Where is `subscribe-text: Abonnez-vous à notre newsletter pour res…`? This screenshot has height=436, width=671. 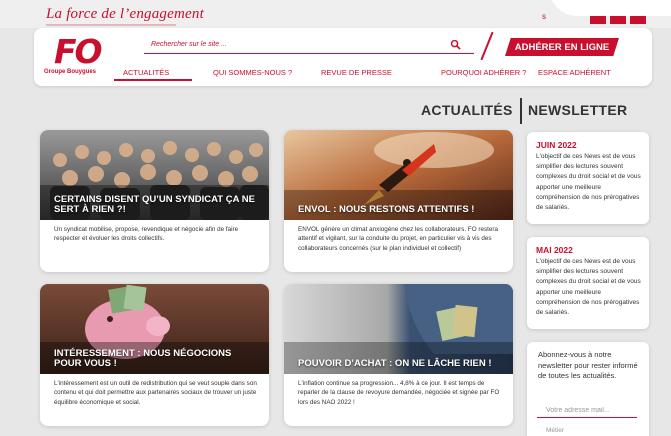 subscribe-text: Abonnez-vous à notre newsletter pour res… is located at coordinates (588, 365).